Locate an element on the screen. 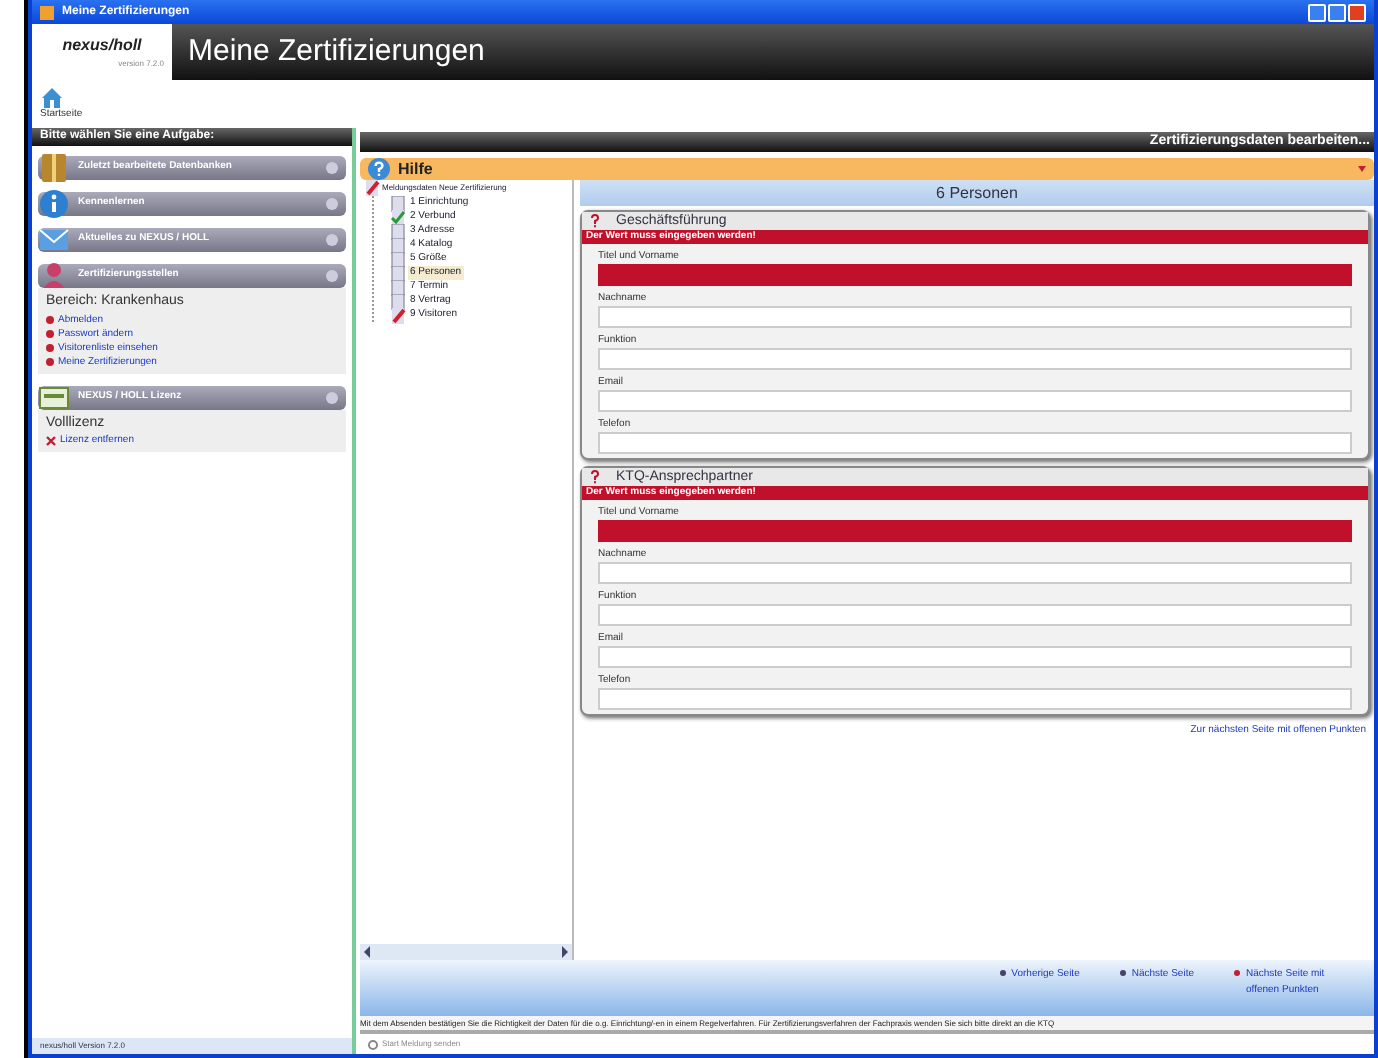  logo: nexus/holl is located at coordinates (102, 46).